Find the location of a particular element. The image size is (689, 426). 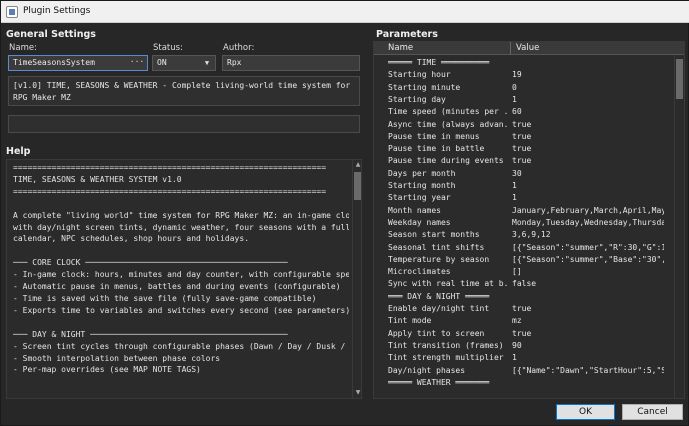

param-row: Sync with real time at b... false is located at coordinates (524, 284).